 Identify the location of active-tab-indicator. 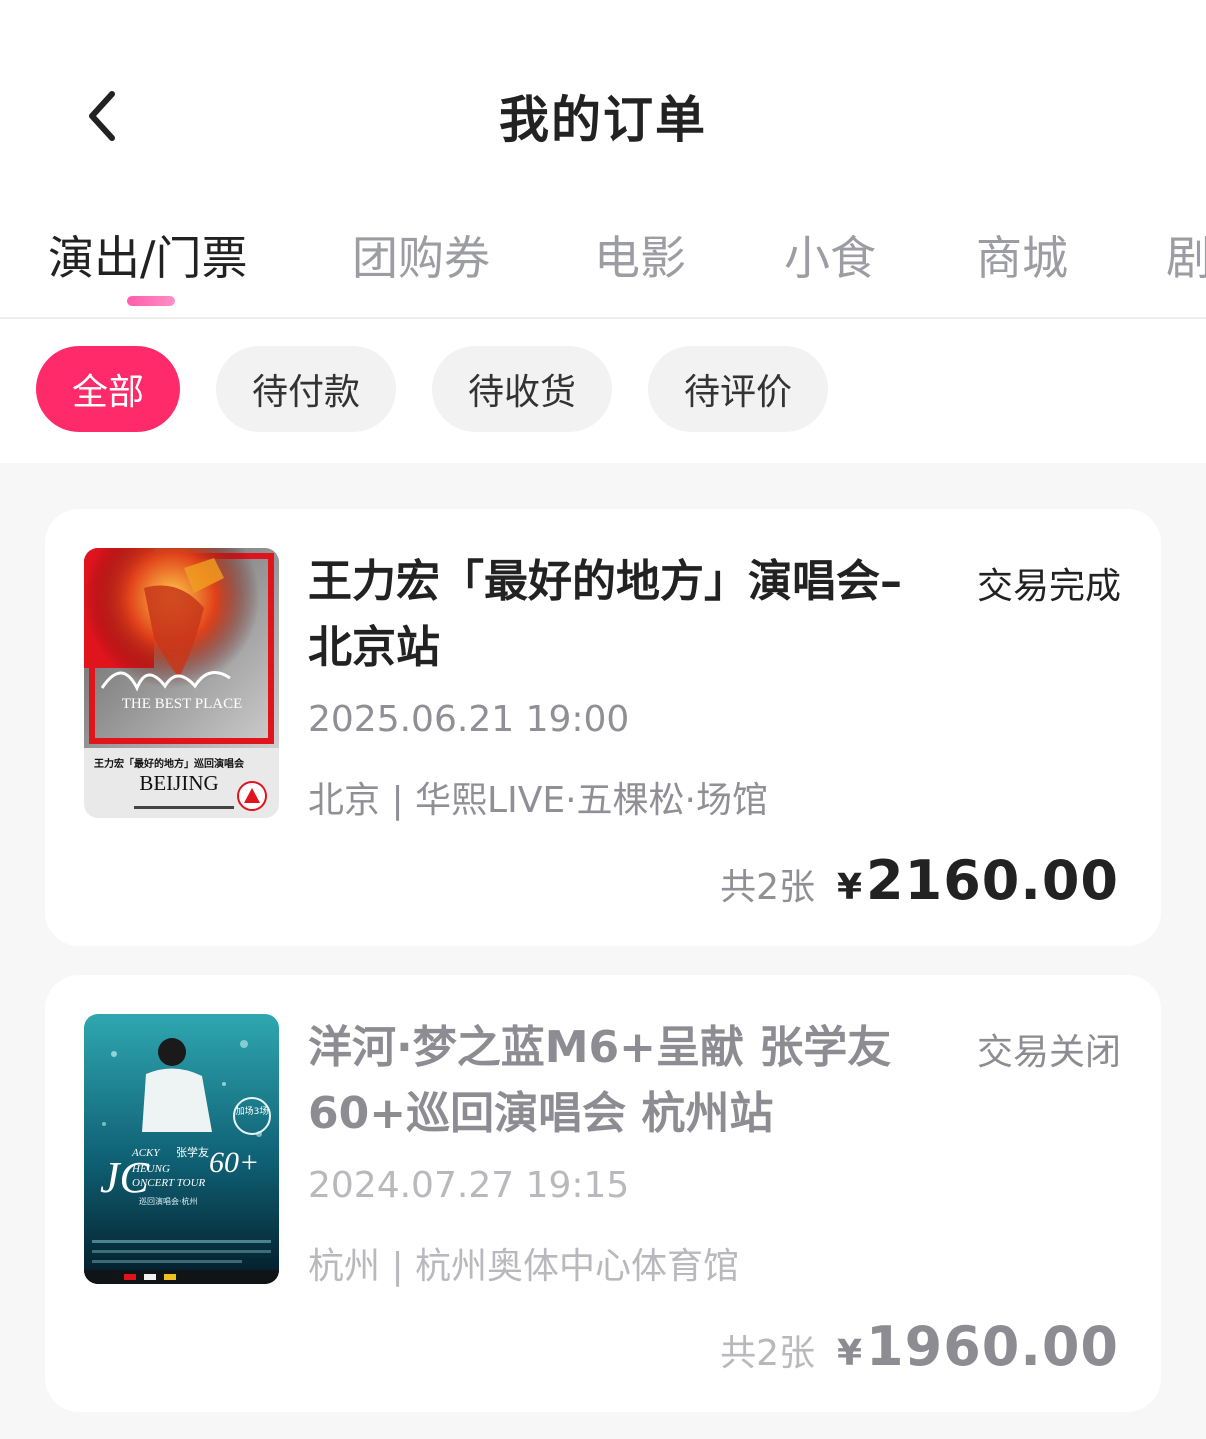
(151, 301).